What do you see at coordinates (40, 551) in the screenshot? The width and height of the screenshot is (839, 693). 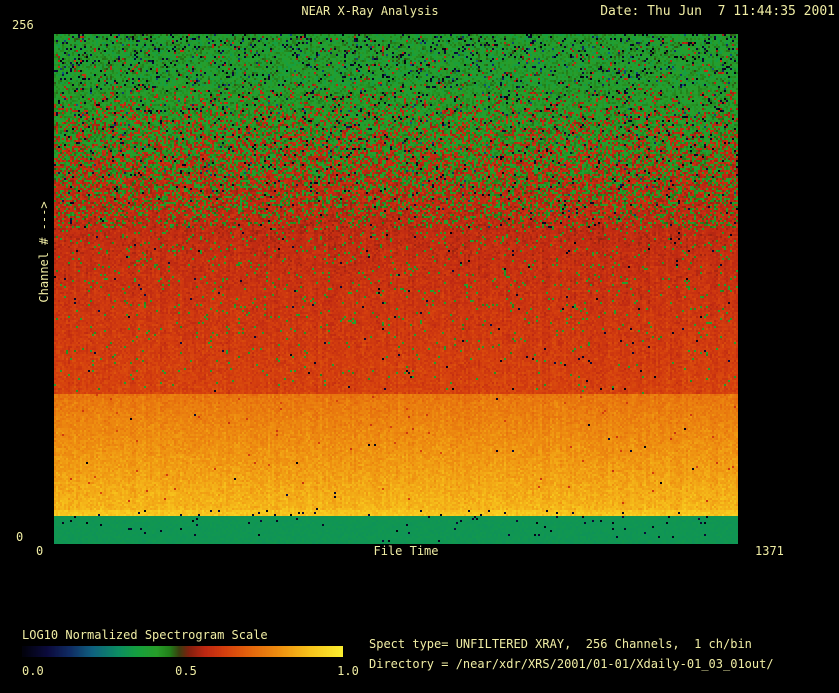 I see `x-axis-min-label: 0` at bounding box center [40, 551].